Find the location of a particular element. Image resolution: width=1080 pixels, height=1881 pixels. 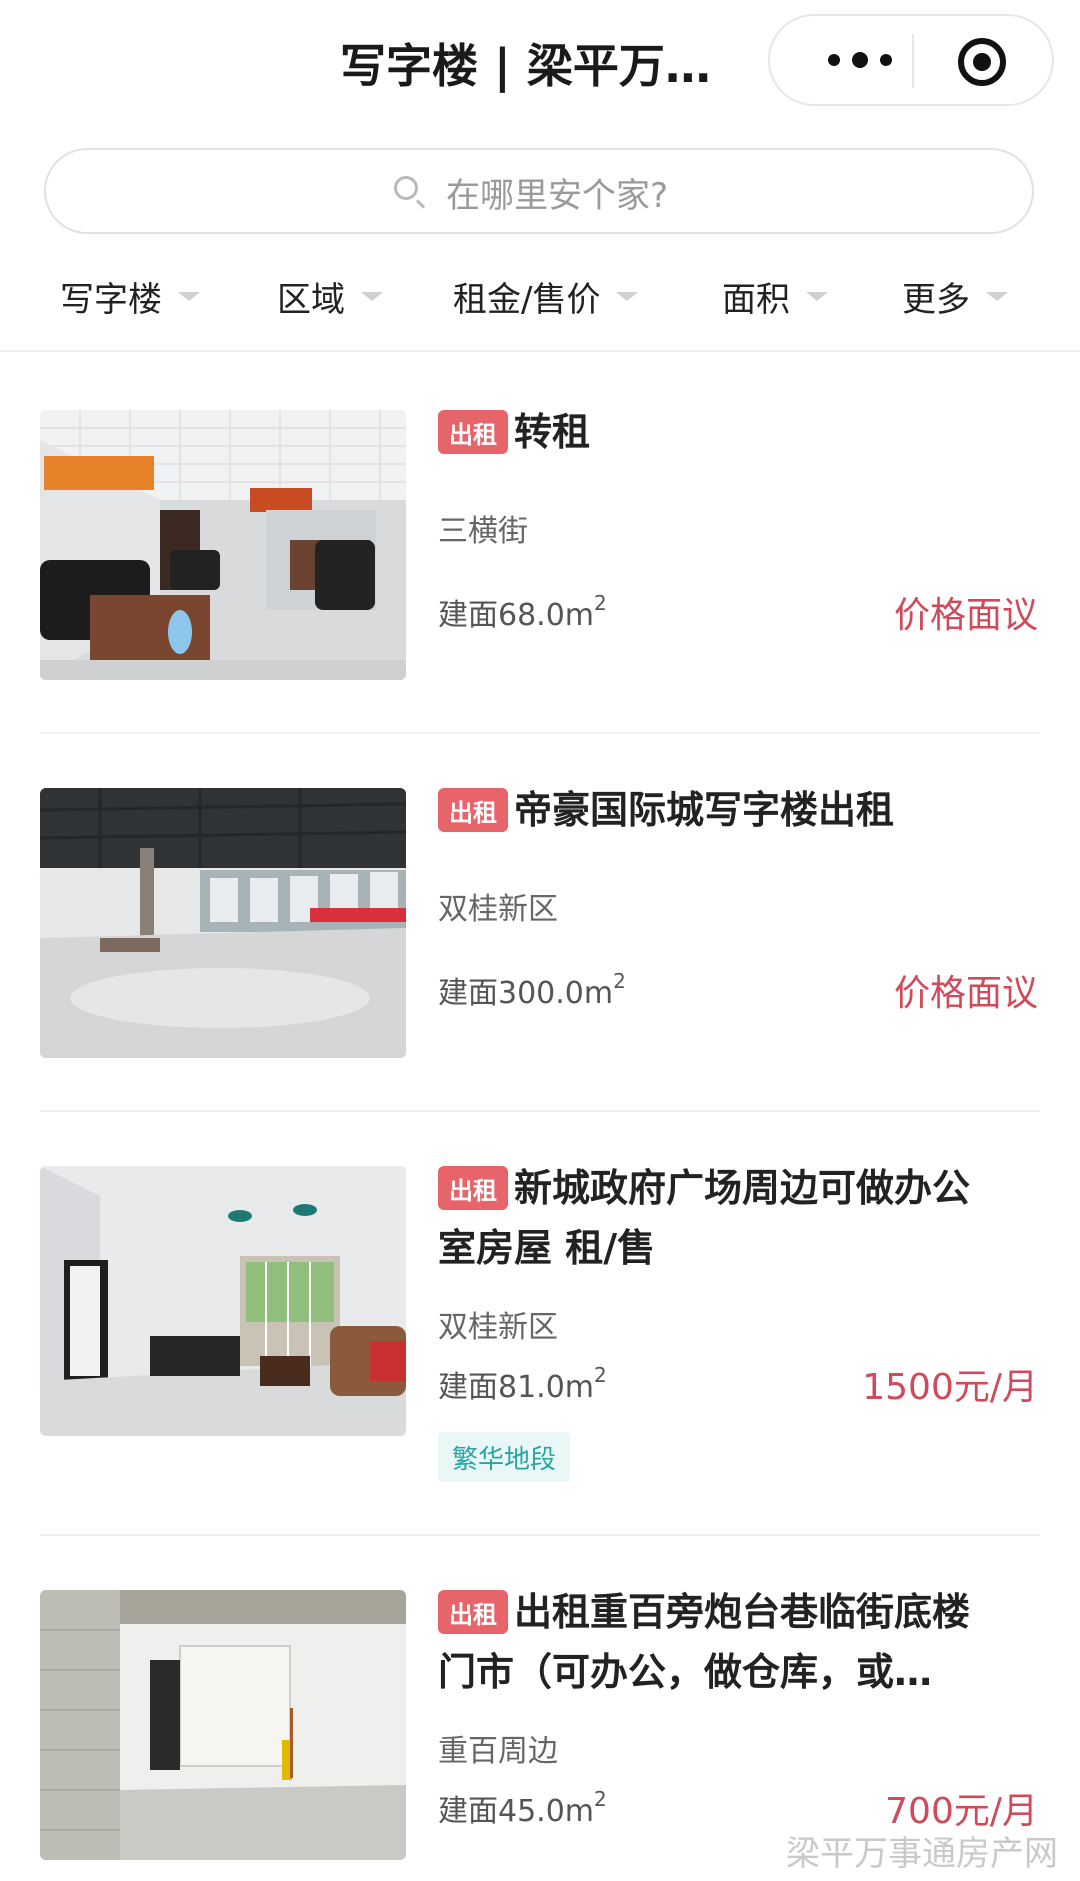

listing-photo-office is located at coordinates (223, 545).